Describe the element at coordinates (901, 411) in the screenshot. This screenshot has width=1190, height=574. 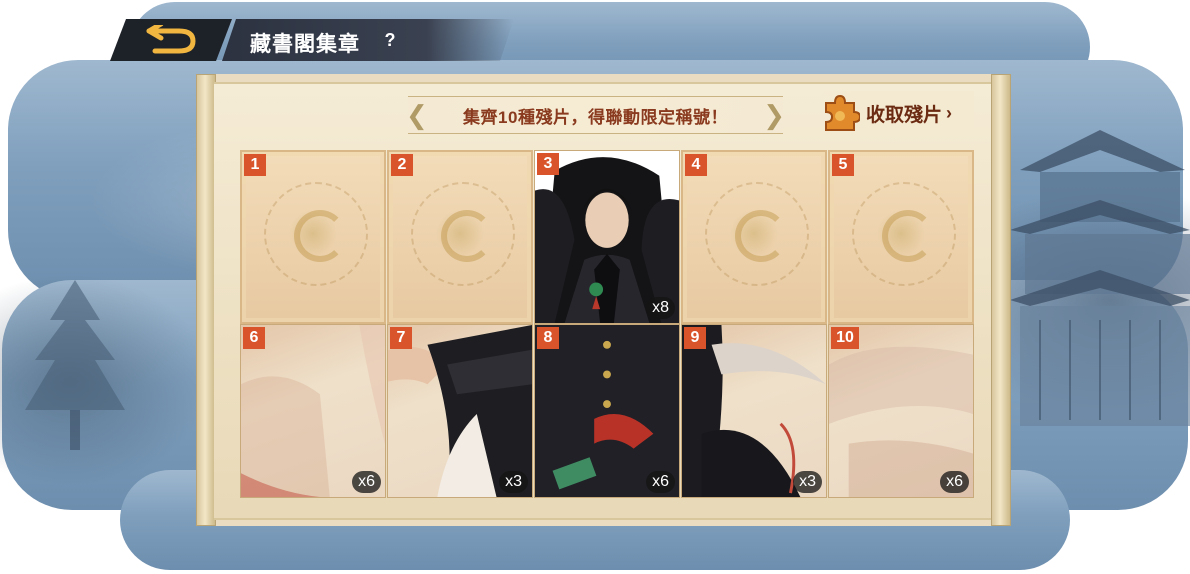
I see `fragment-tile: 10 x6` at that location.